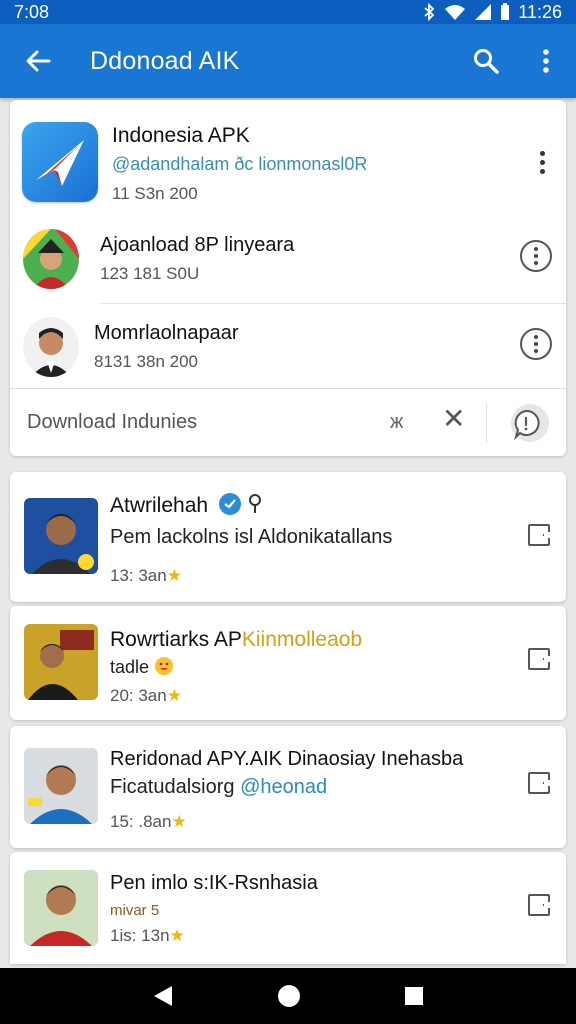 The height and width of the screenshot is (1024, 576). What do you see at coordinates (429, 12) in the screenshot?
I see `bluetooth-icon` at bounding box center [429, 12].